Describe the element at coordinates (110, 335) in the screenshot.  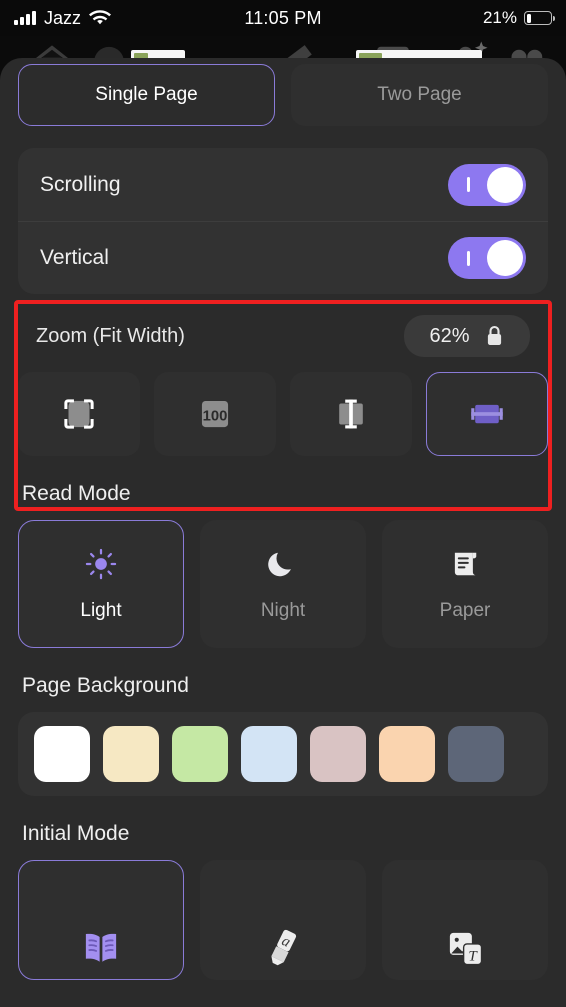
I see `zoom-title: Zoom (Fit Width)` at that location.